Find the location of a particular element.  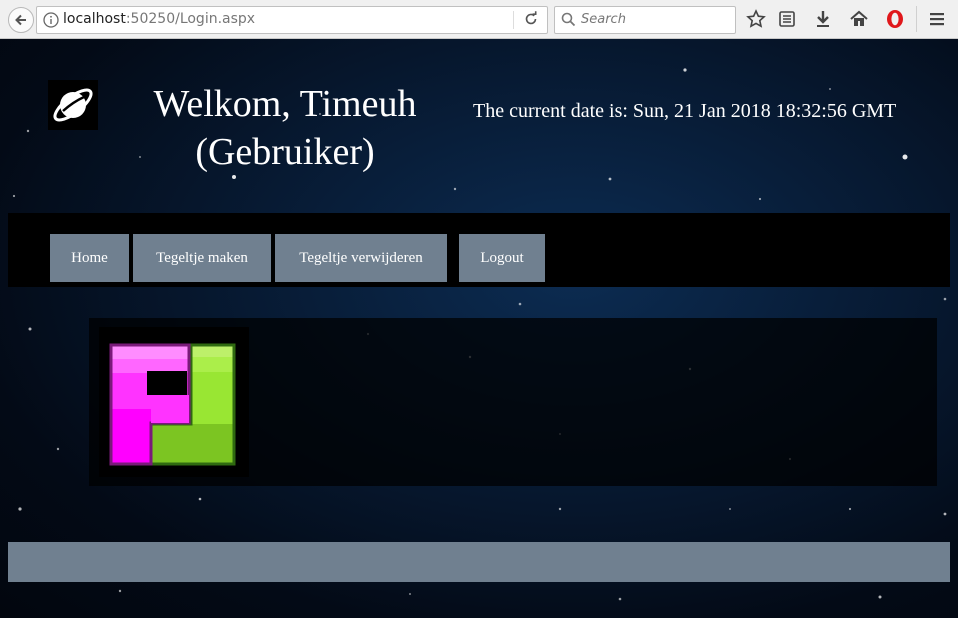

welcome-name: Welkom, Timeuh is located at coordinates (285, 104).